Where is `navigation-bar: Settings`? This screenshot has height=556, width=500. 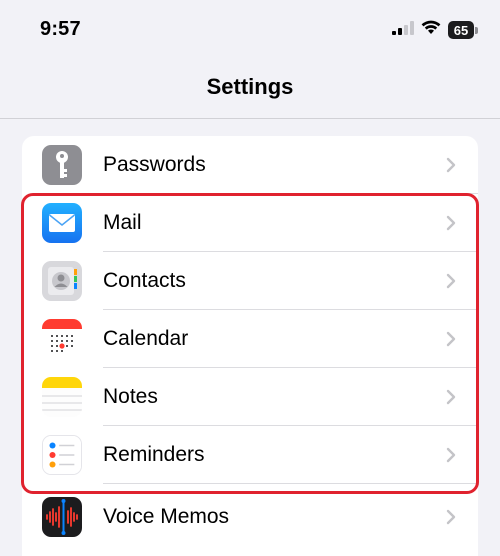 navigation-bar: Settings is located at coordinates (250, 88).